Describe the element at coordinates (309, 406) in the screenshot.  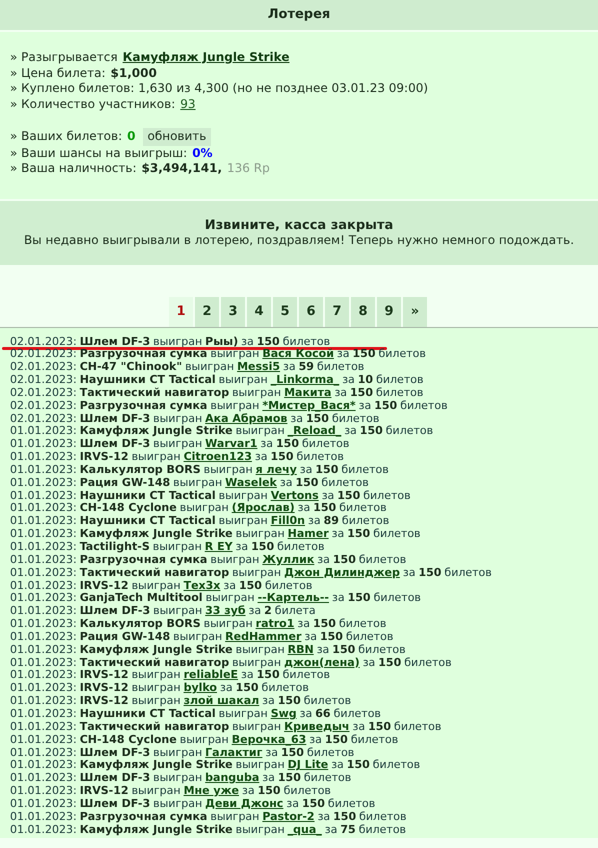
I see `winner-link: *Мистер_Вася*` at that location.